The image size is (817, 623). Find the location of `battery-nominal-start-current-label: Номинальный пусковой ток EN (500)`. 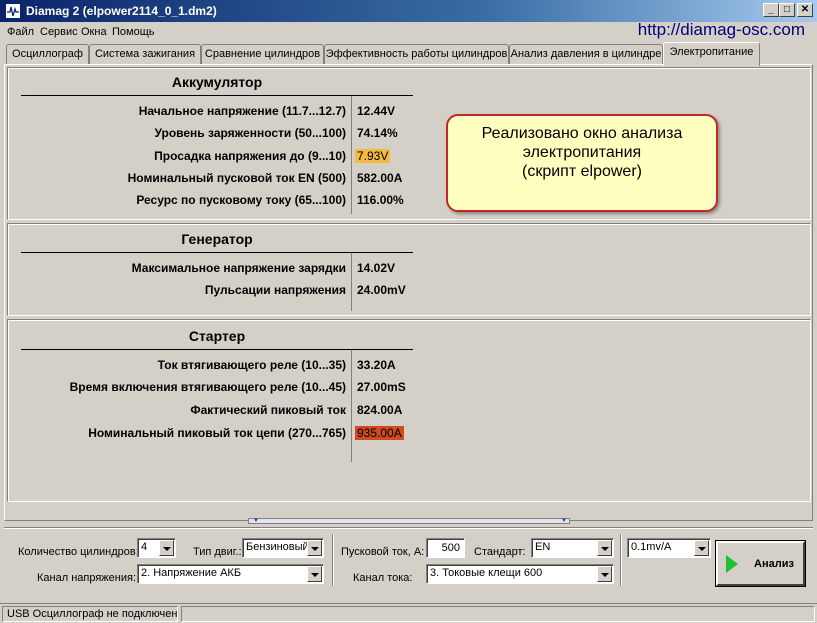

battery-nominal-start-current-label: Номинальный пусковой ток EN (500) is located at coordinates (236, 178).